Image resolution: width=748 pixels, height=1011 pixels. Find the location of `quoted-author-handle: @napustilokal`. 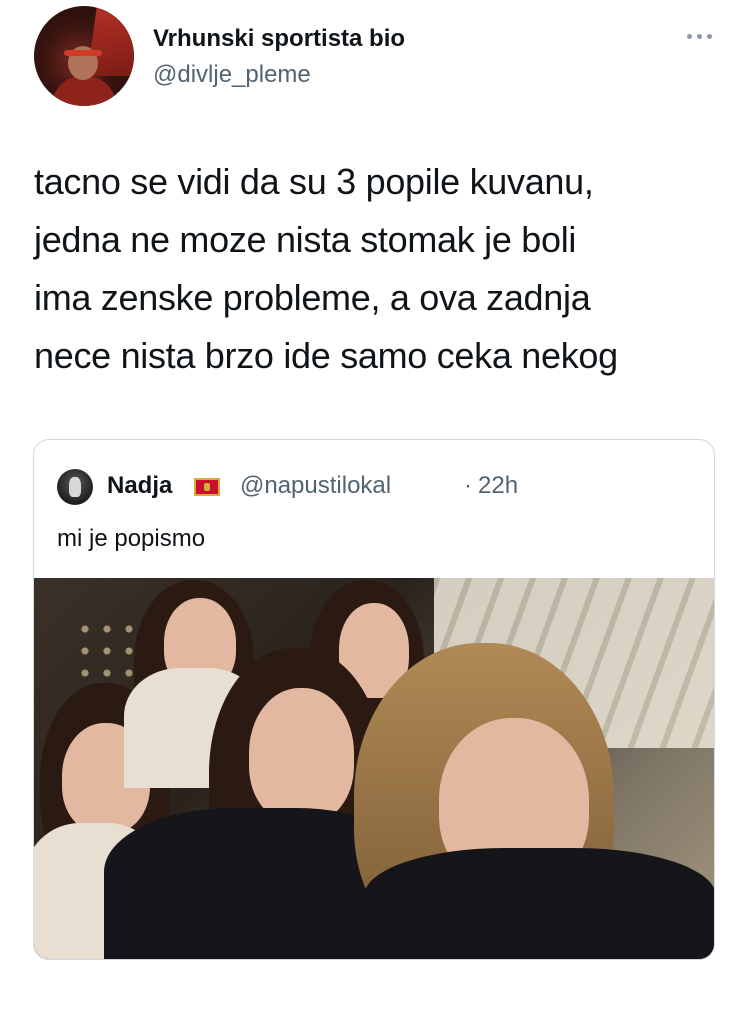

quoted-author-handle: @napustilokal is located at coordinates (315, 486).